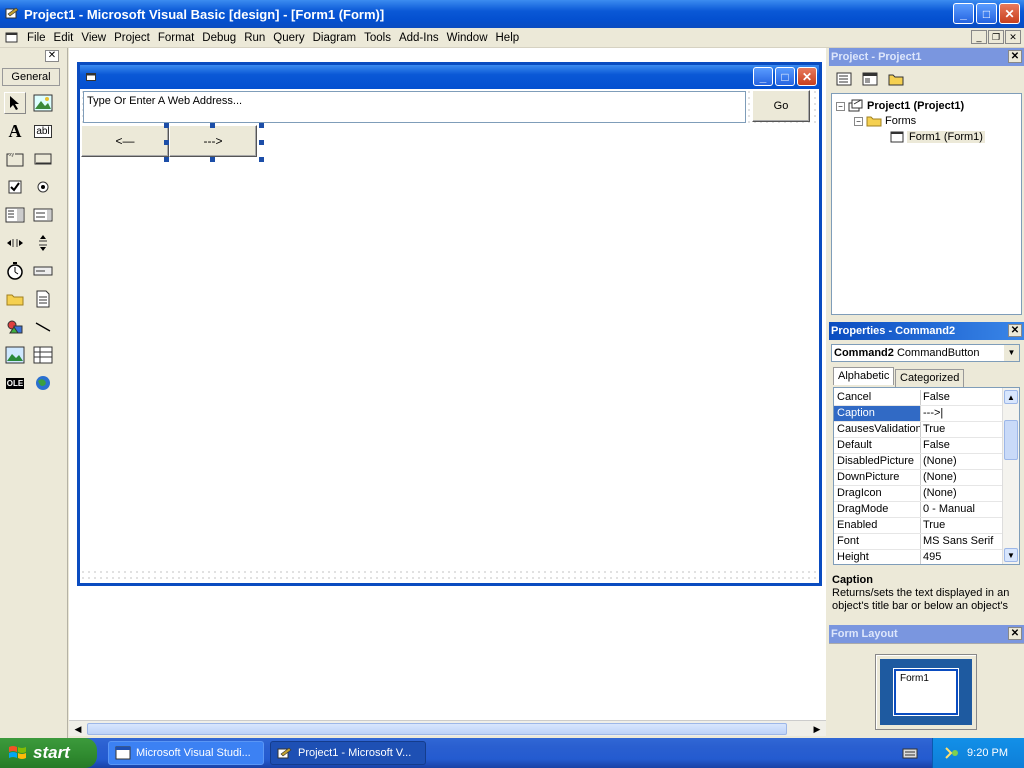 This screenshot has height=768, width=1024. What do you see at coordinates (12, 14) in the screenshot?
I see `vb-app-icon` at bounding box center [12, 14].